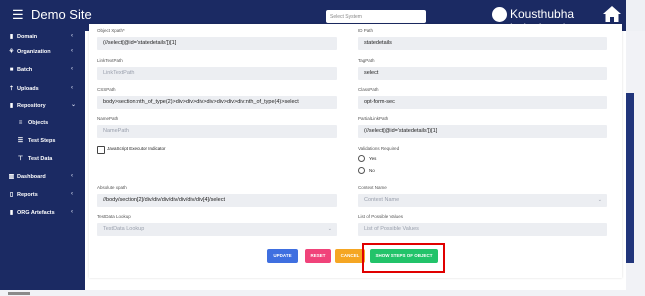  Describe the element at coordinates (635, 148) in the screenshot. I see `page-scroll-area` at that location.